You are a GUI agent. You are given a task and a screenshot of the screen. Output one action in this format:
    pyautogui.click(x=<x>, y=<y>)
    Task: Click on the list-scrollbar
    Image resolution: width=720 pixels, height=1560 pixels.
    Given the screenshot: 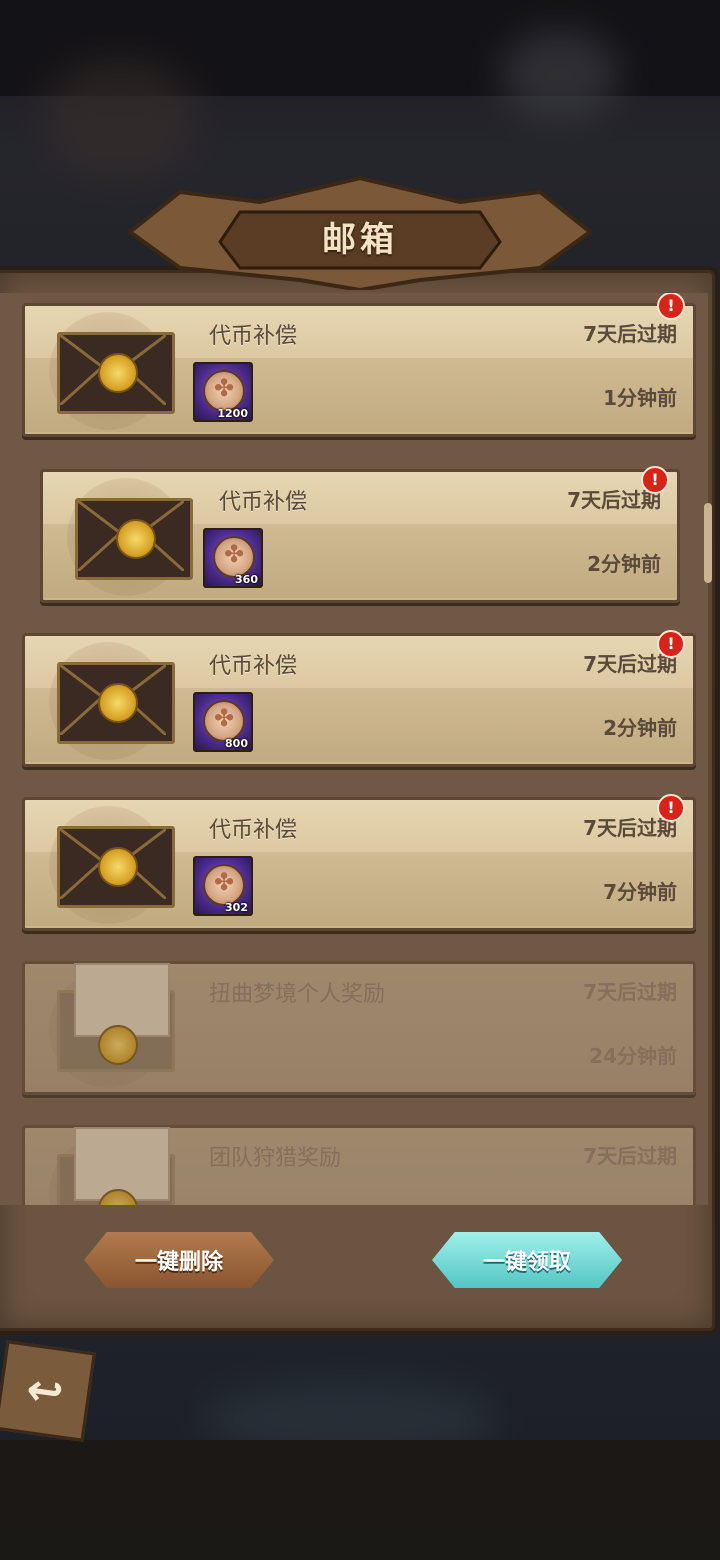 What is the action you would take?
    pyautogui.click(x=708, y=543)
    